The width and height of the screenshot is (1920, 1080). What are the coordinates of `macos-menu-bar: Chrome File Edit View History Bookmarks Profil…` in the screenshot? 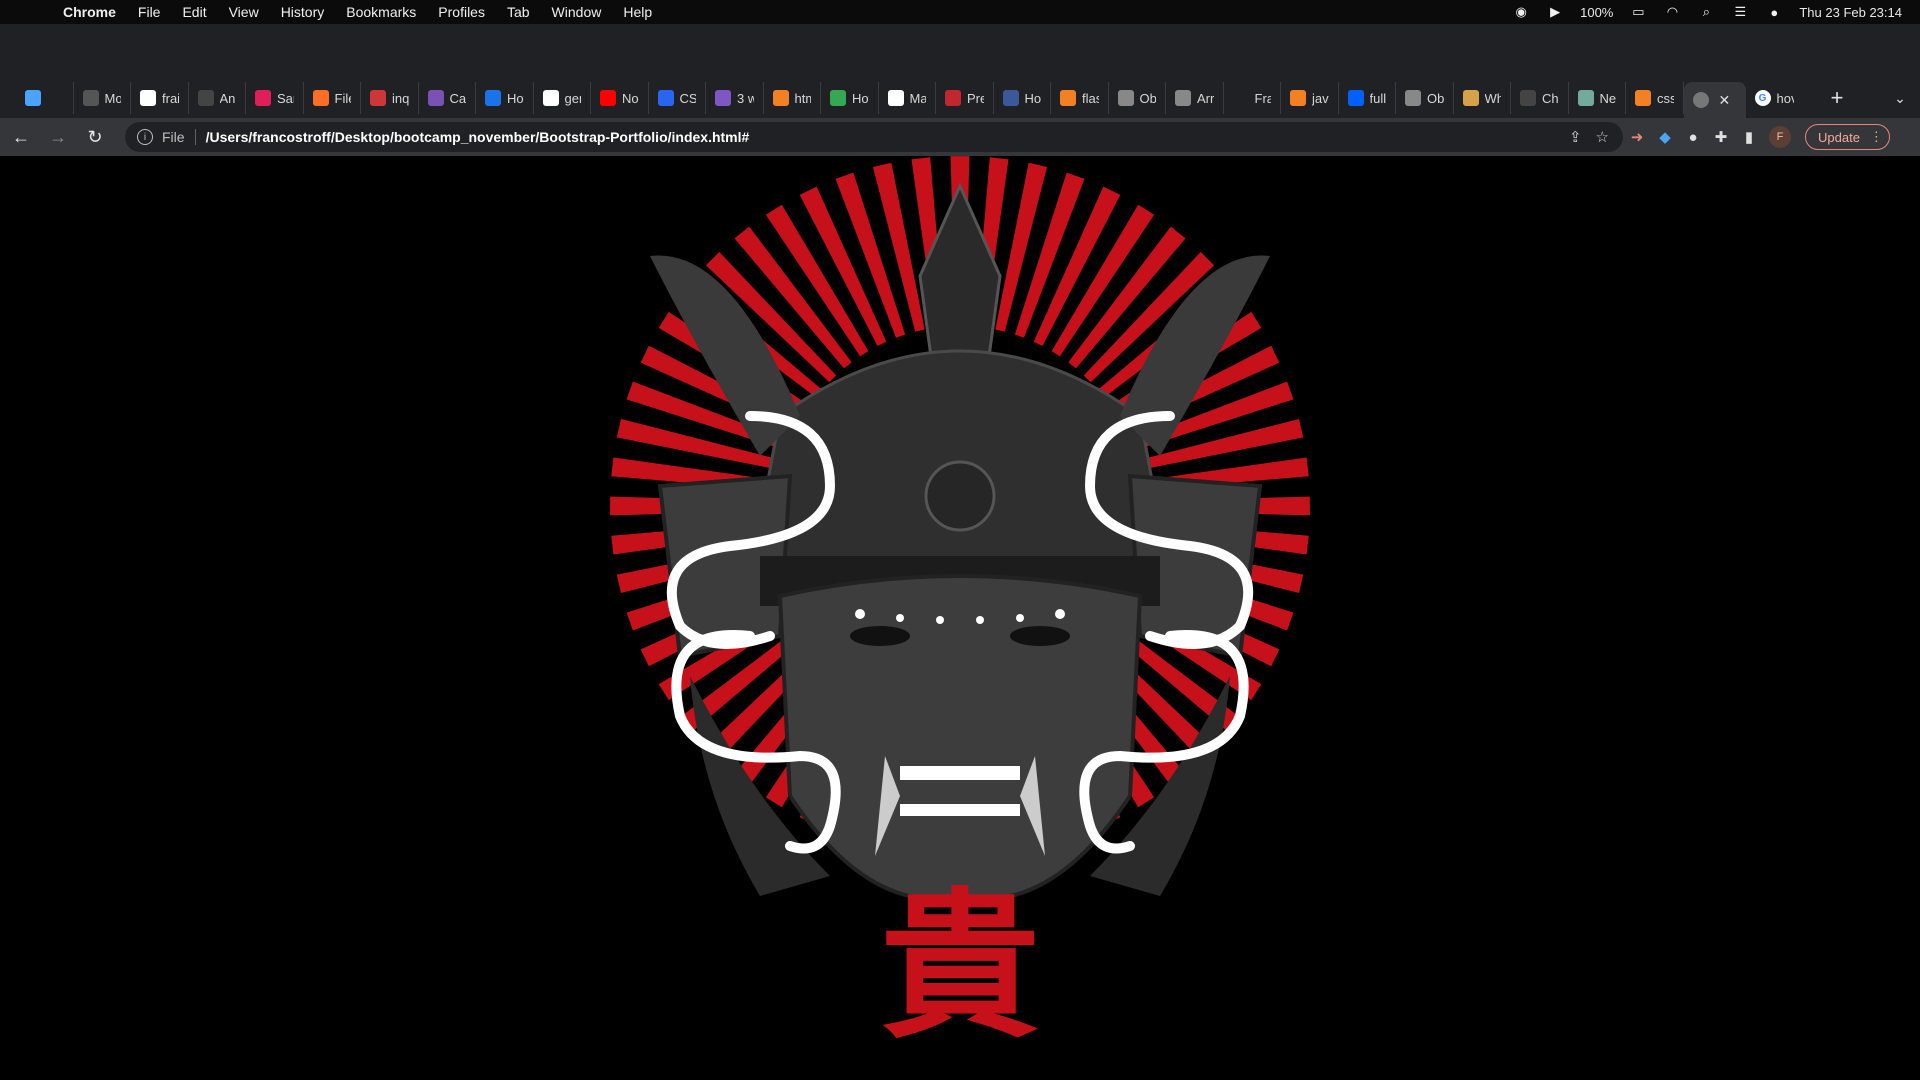 It's located at (960, 12).